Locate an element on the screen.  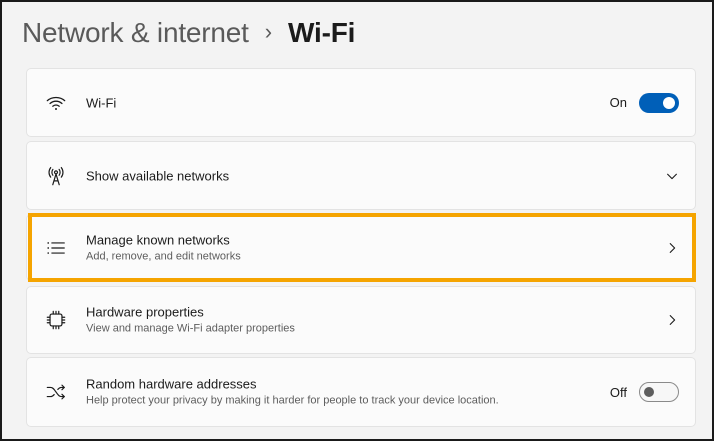
random-hardware-addresses-title: Random hardware addresses is located at coordinates (171, 384).